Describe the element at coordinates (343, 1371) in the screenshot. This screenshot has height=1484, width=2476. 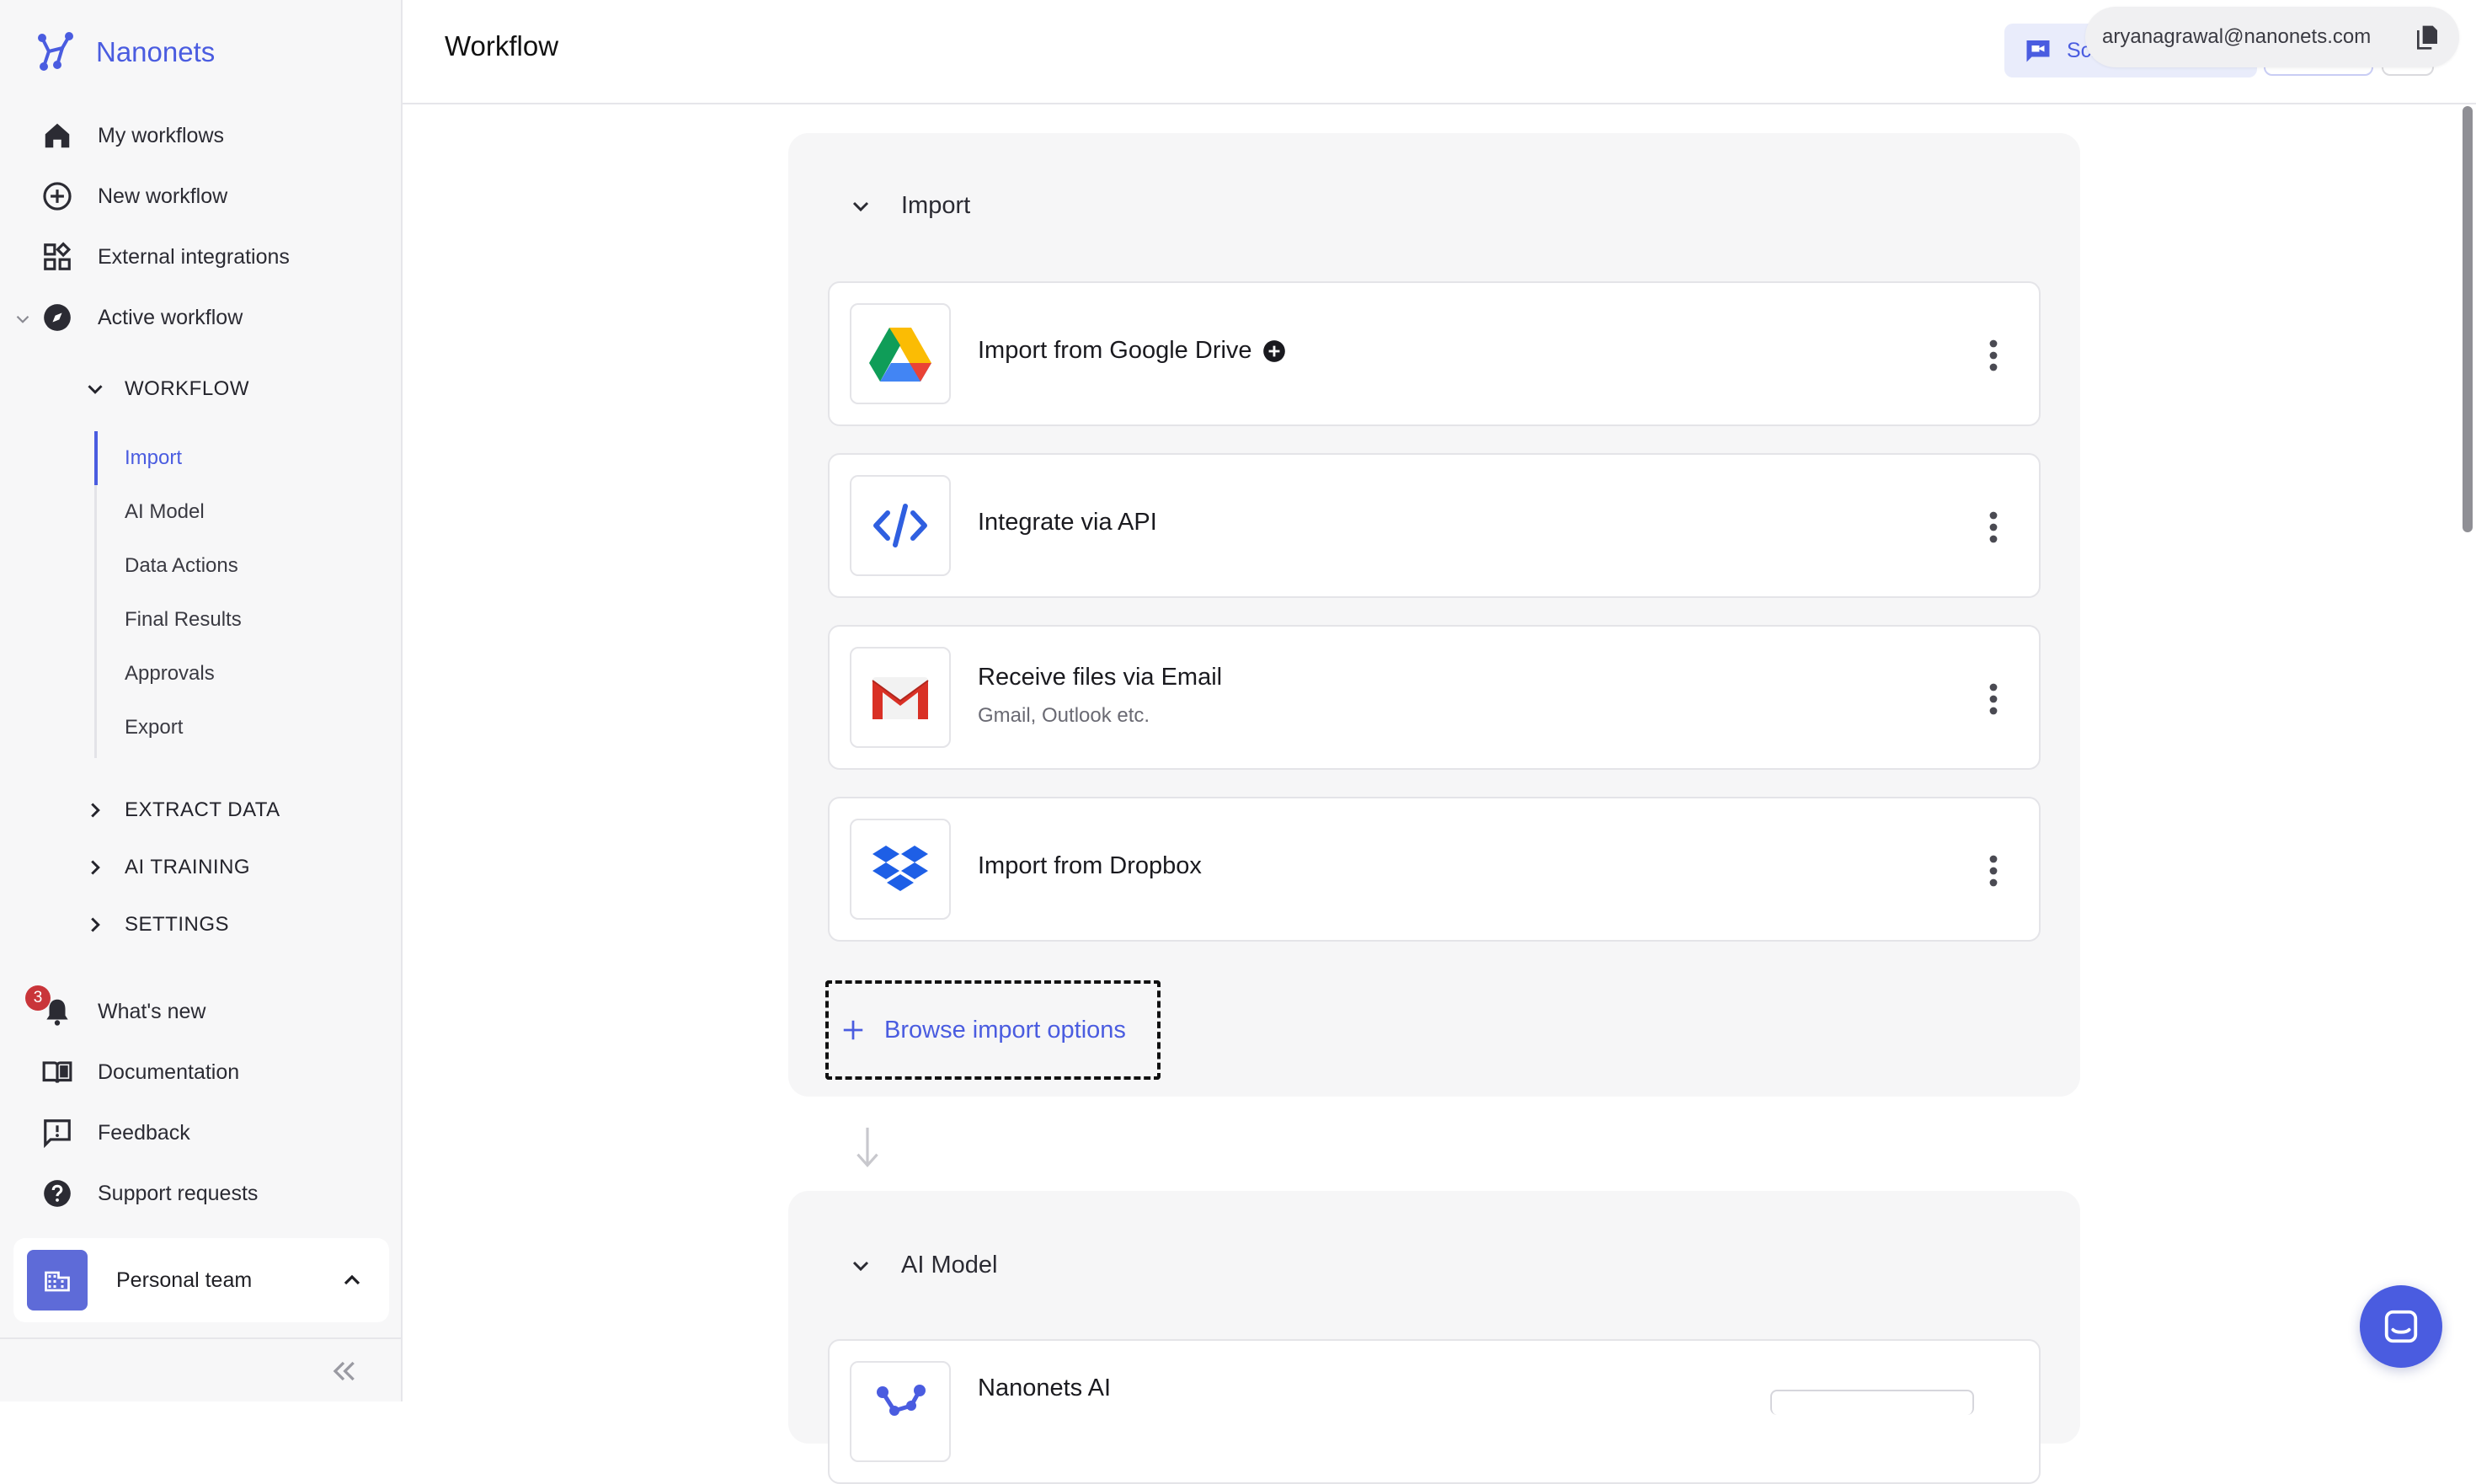
I see `collapse-sidebar-icon` at that location.